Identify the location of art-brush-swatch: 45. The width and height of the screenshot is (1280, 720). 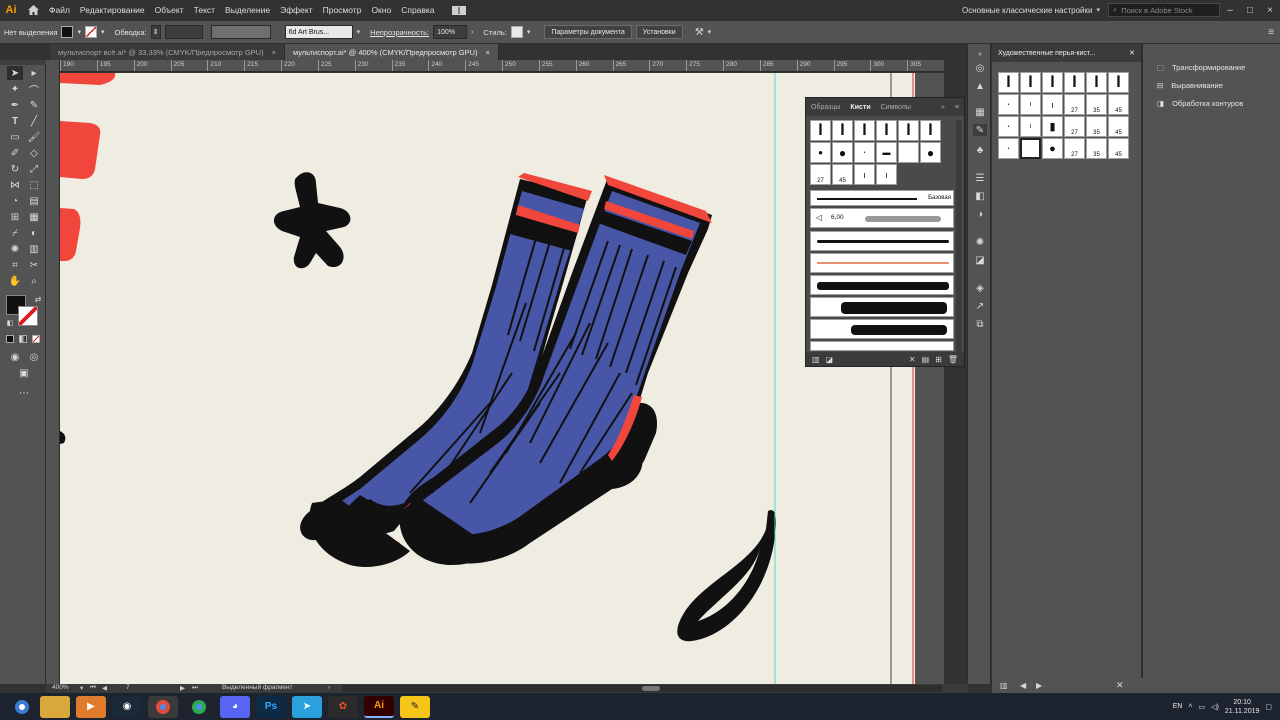
(1118, 126).